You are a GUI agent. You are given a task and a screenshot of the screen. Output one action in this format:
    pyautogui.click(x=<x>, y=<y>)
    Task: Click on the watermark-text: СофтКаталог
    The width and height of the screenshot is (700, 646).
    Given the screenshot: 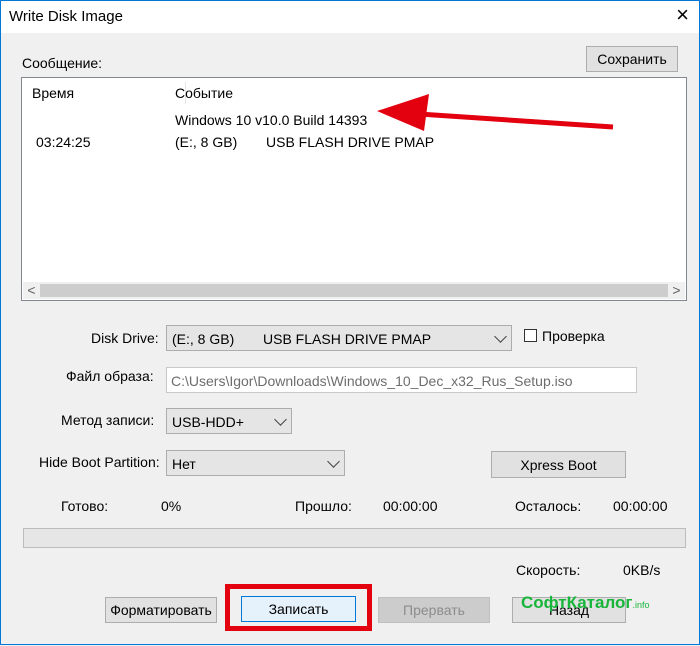 What is the action you would take?
    pyautogui.click(x=577, y=602)
    